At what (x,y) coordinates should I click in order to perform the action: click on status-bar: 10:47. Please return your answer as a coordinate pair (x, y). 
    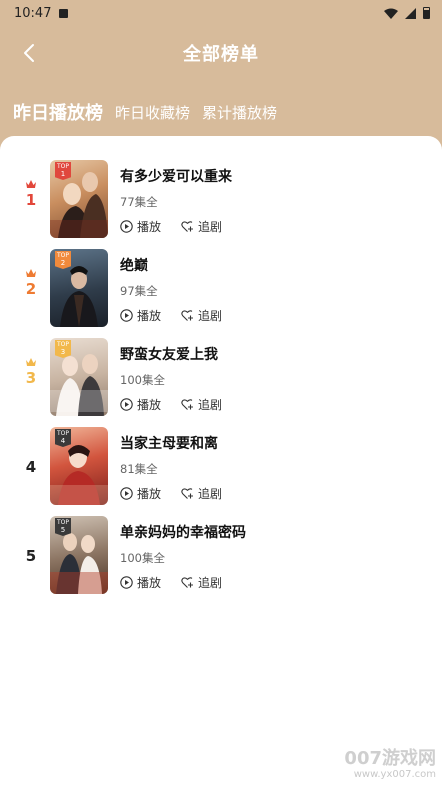
    Looking at the image, I should click on (221, 13).